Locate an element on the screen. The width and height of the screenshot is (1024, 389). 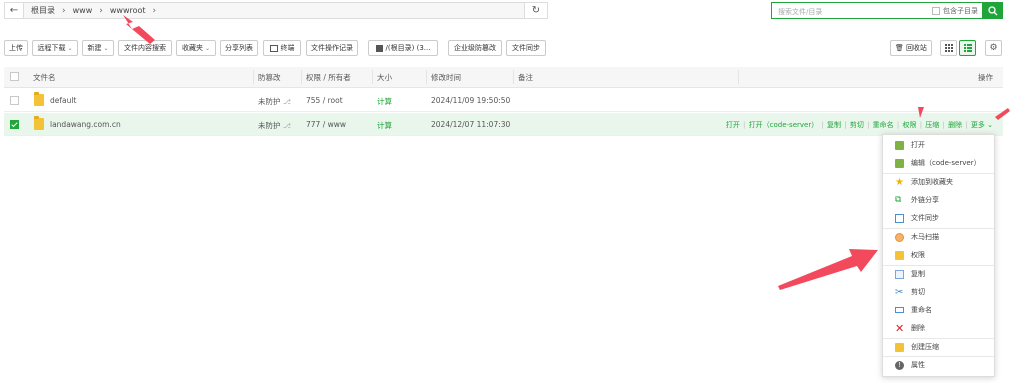
open-icon is located at coordinates (899, 145).